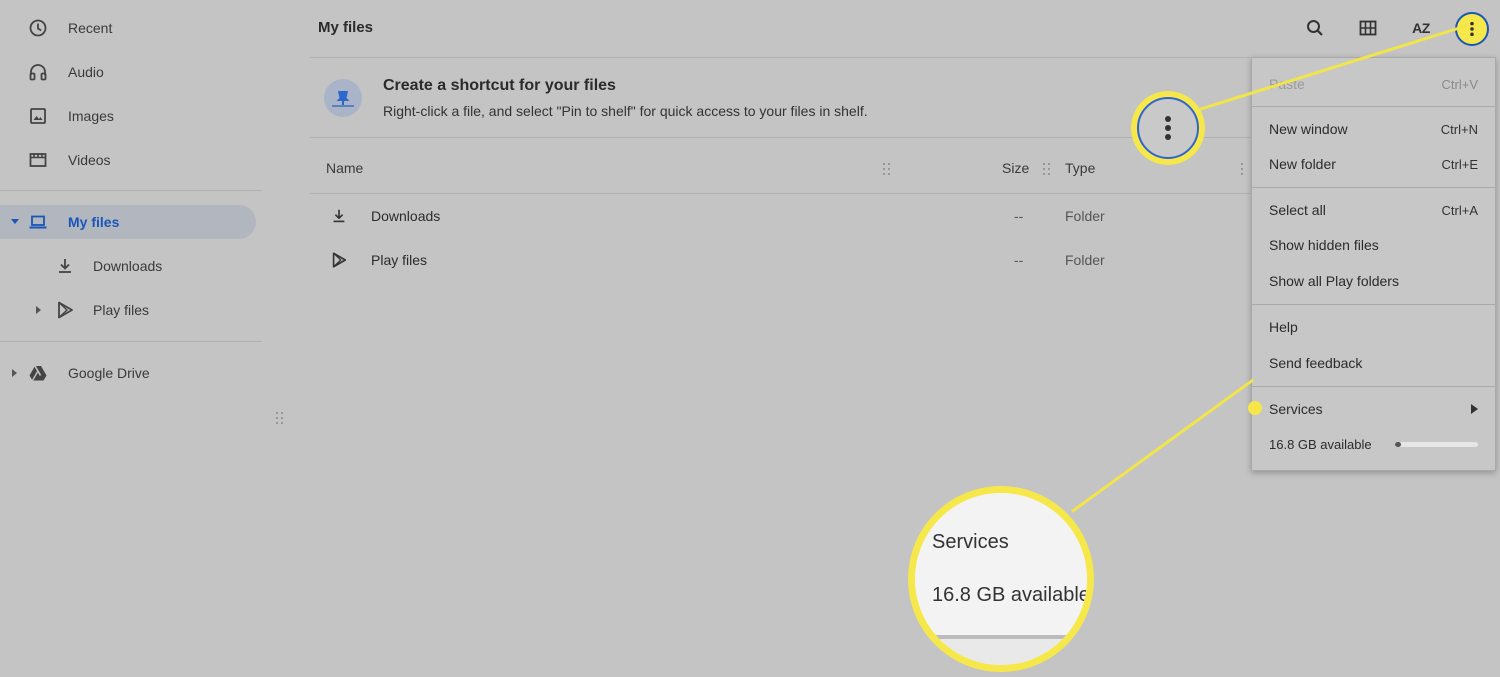 This screenshot has width=1500, height=677. I want to click on page-title: My files, so click(346, 27).